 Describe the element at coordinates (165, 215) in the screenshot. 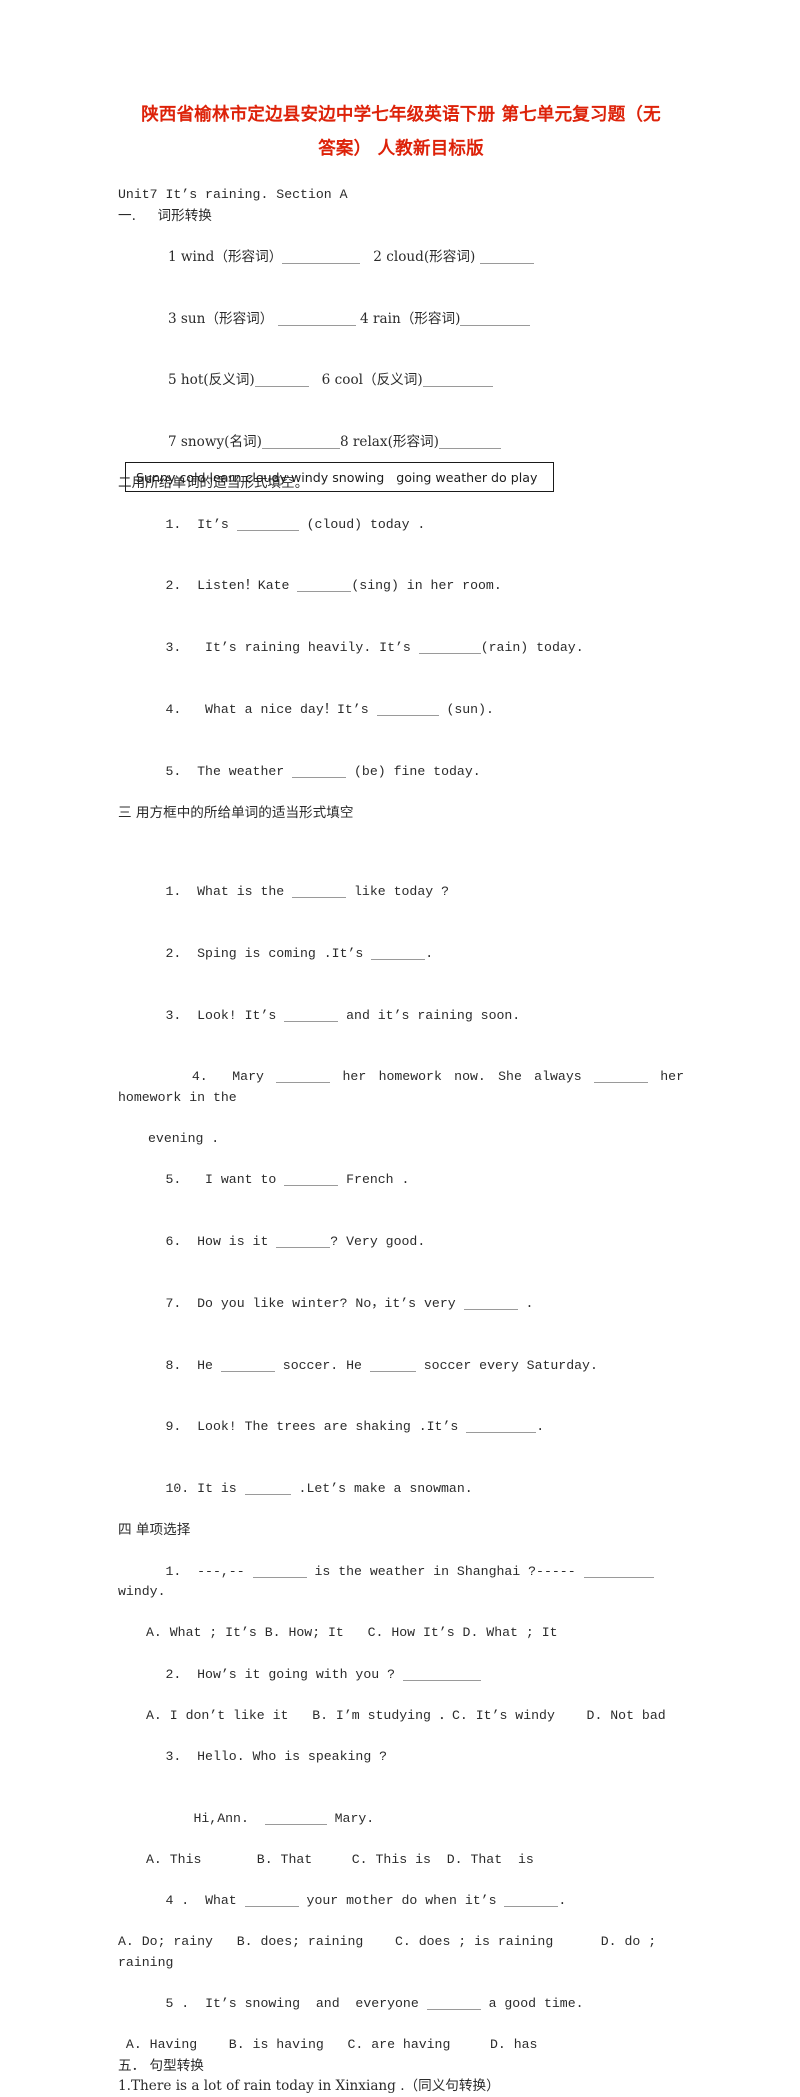

I see `section-one-heading: 一. 词形转换` at that location.